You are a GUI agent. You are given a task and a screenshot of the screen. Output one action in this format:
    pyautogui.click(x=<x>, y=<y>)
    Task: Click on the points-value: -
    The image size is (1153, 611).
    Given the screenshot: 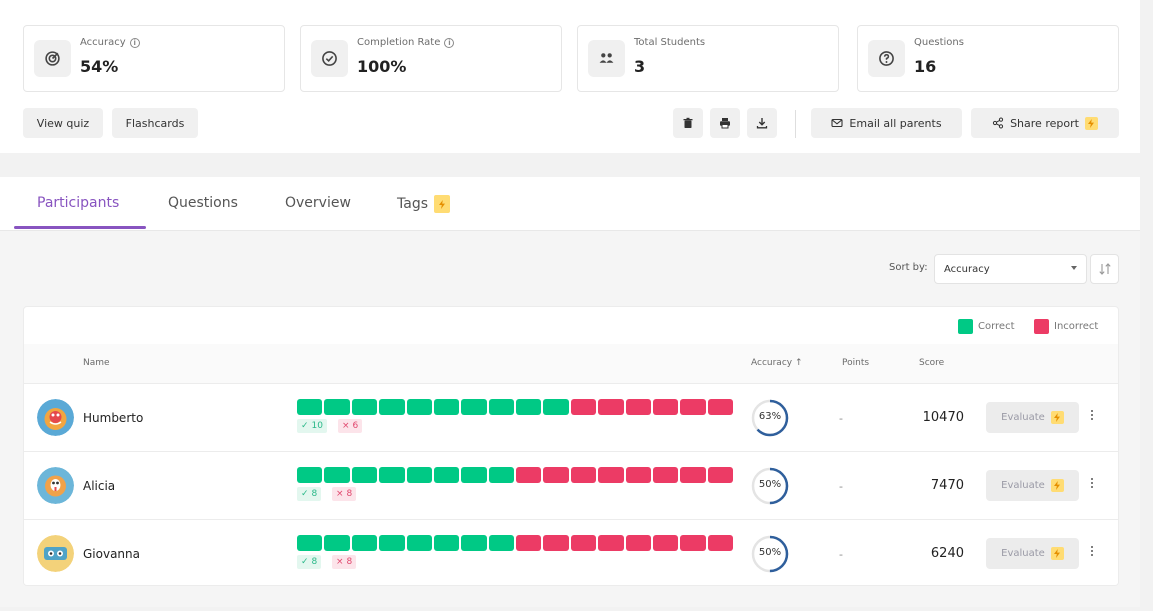 What is the action you would take?
    pyautogui.click(x=841, y=418)
    